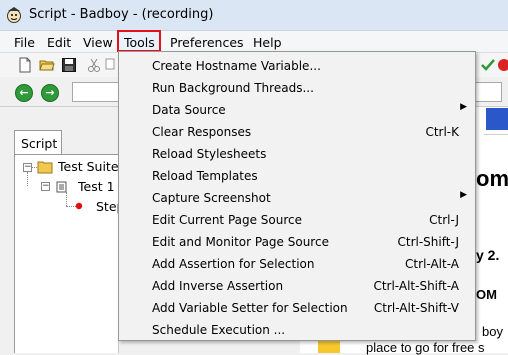 The image size is (508, 355). I want to click on tree-item-test-1: Test 1, so click(96, 186).